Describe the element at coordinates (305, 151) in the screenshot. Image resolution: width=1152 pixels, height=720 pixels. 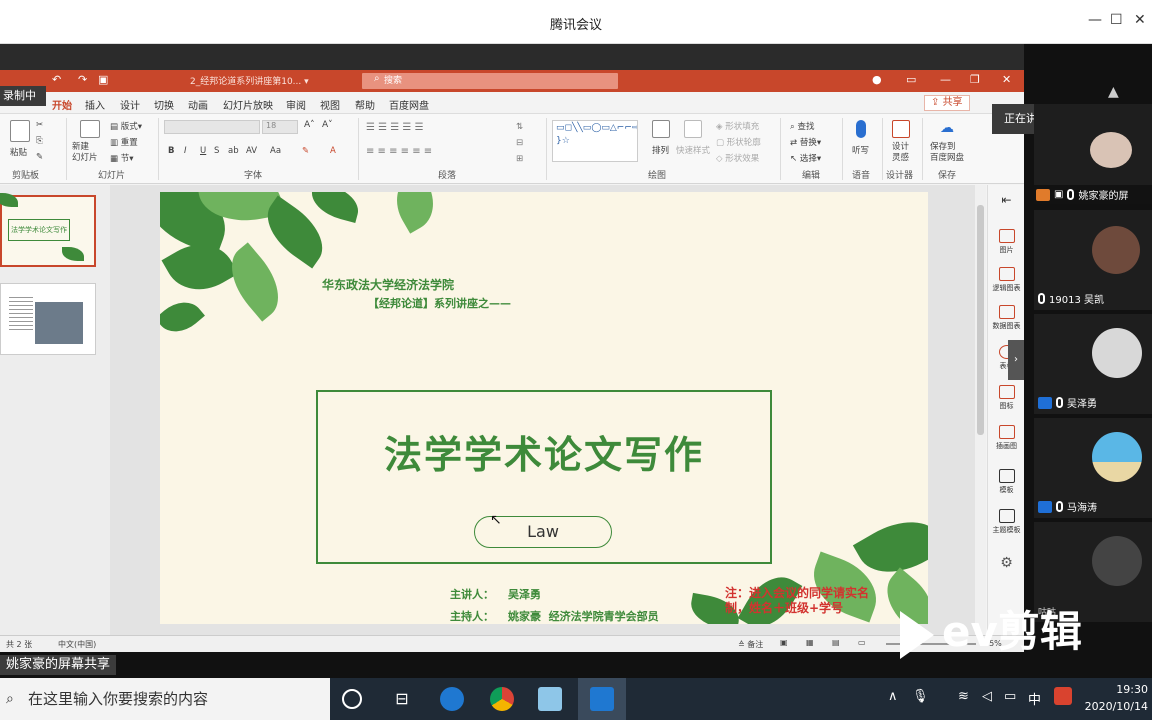
I see `highlight-icon: ✎` at that location.